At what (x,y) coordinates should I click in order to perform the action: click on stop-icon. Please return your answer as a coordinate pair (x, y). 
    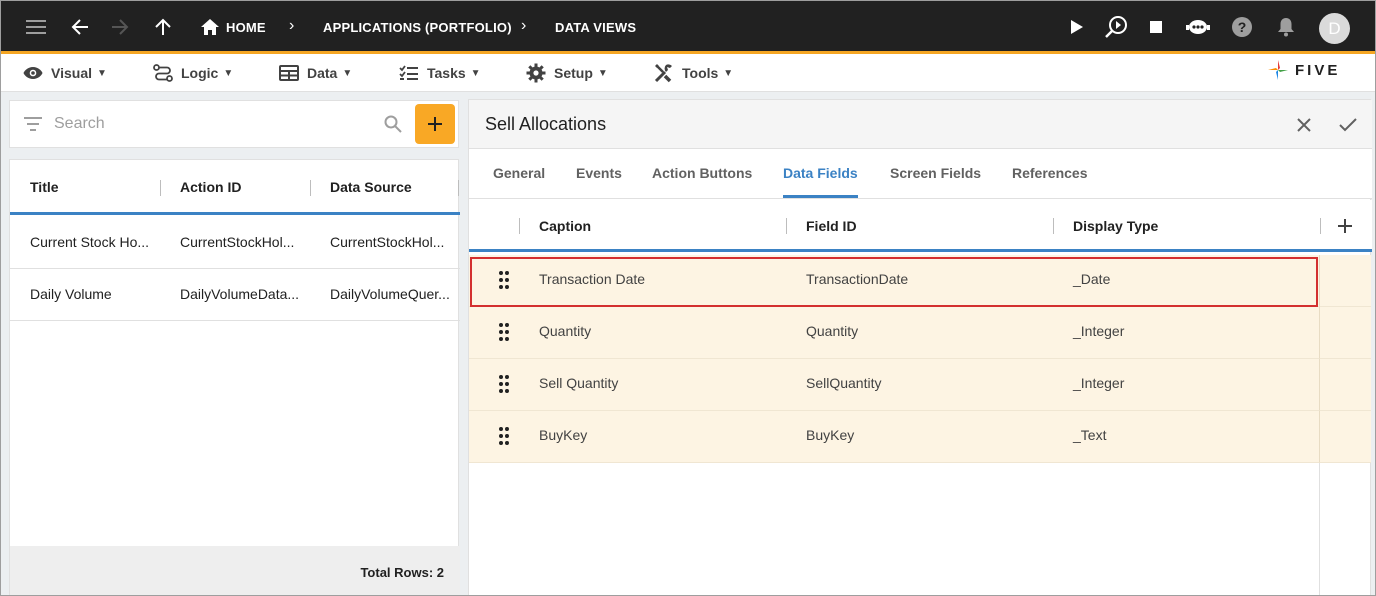
    Looking at the image, I should click on (1156, 27).